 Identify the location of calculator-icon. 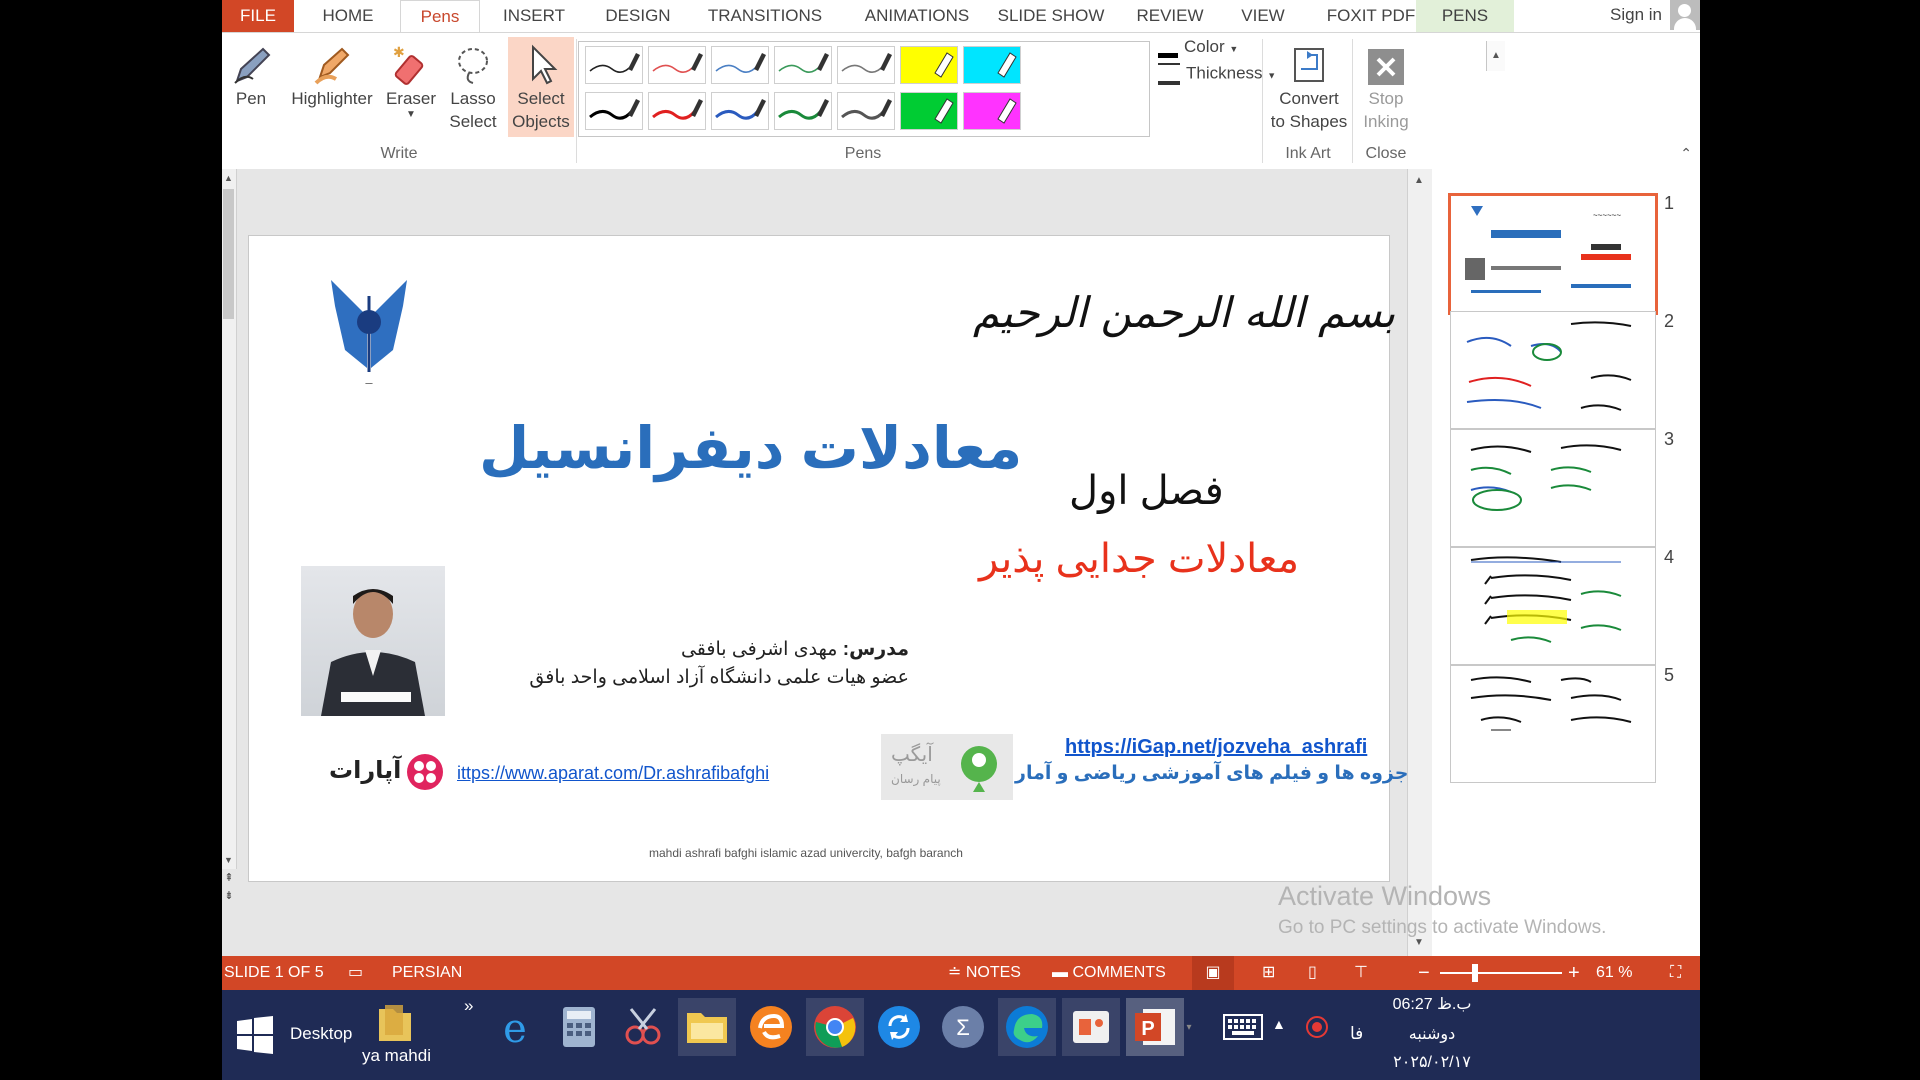
(579, 1027).